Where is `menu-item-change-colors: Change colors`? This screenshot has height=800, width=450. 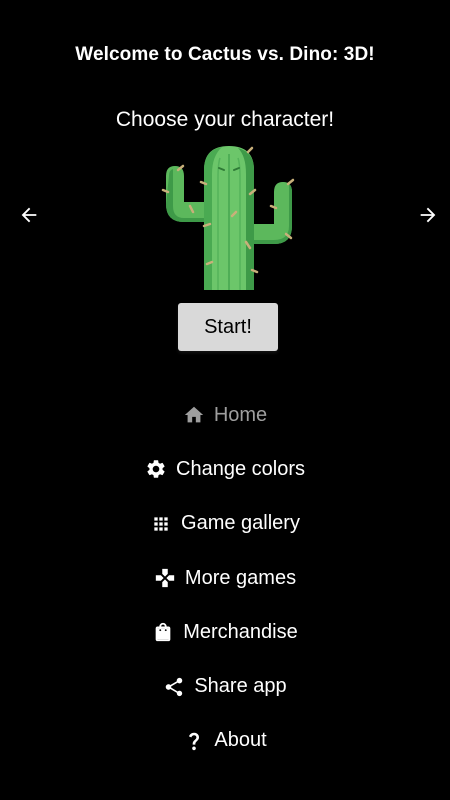 menu-item-change-colors: Change colors is located at coordinates (225, 469).